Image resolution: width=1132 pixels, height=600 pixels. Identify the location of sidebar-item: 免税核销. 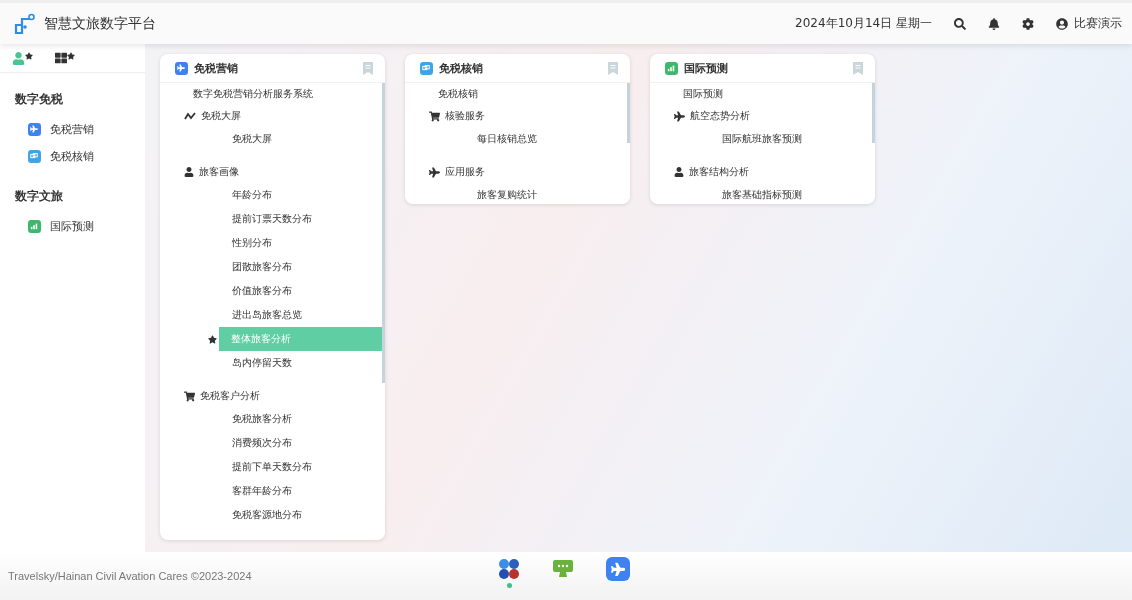
(72, 156).